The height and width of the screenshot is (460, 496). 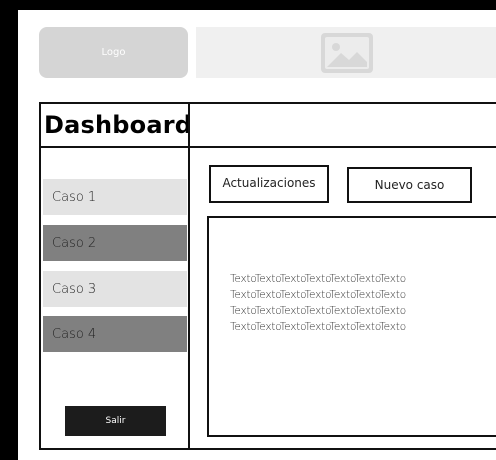 I want to click on header-banner, so click(x=346, y=52).